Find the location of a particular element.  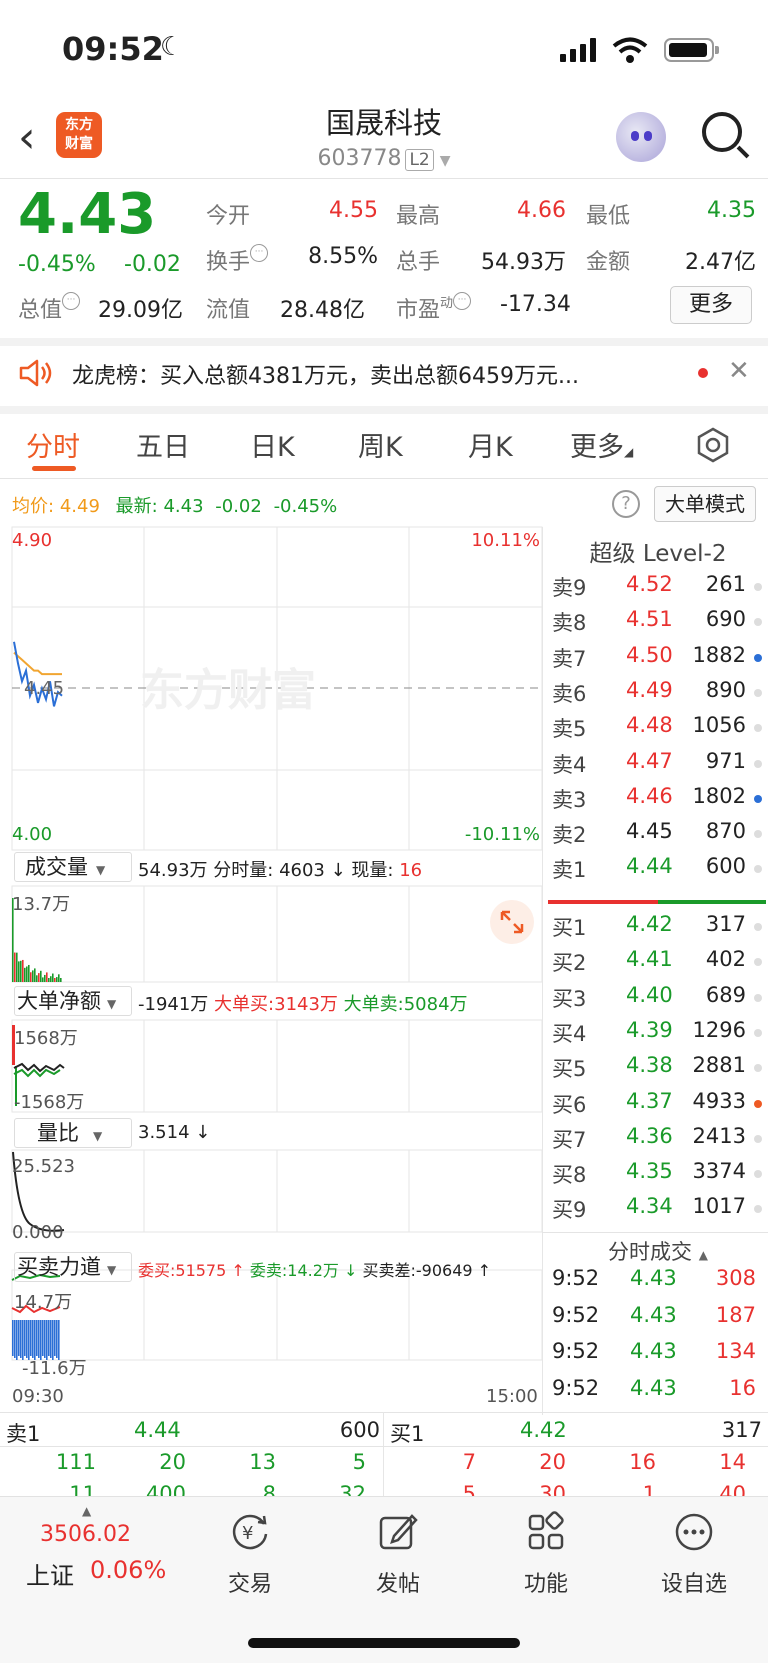

tab-weekly-k: 周K is located at coordinates (380, 444).